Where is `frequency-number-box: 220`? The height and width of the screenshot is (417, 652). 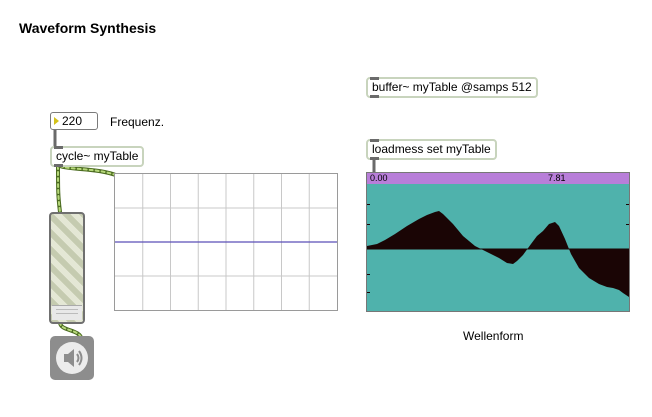 frequency-number-box: 220 is located at coordinates (74, 121).